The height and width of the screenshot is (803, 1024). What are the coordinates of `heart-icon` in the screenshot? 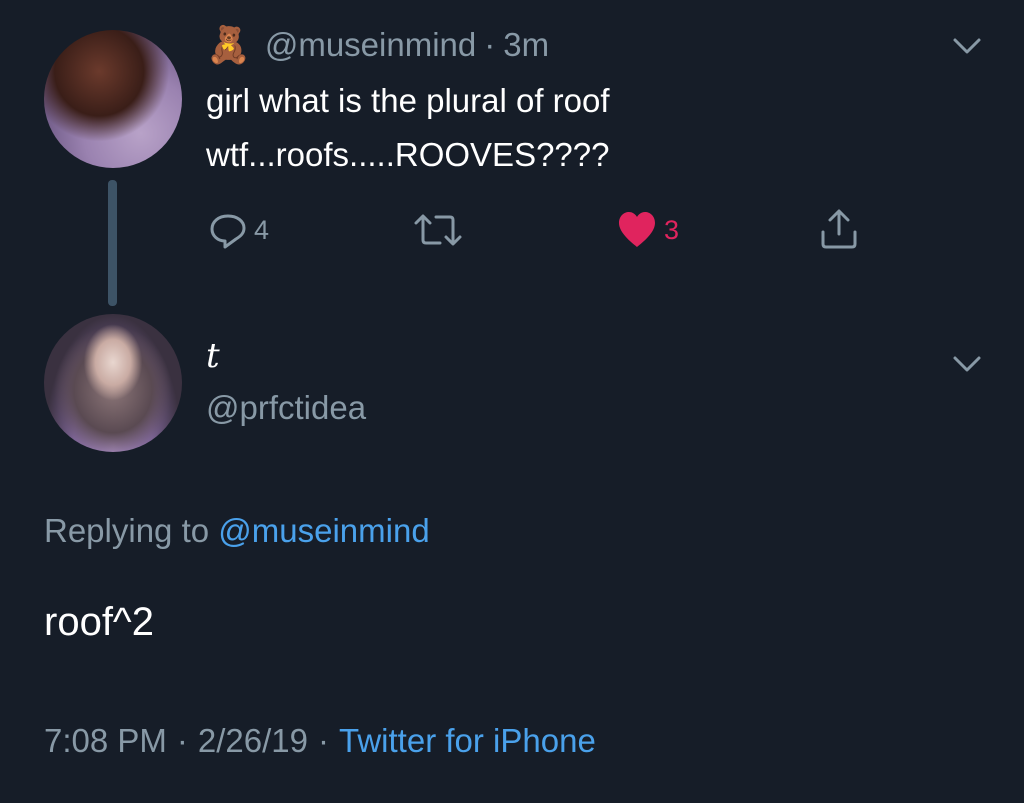 It's located at (637, 229).